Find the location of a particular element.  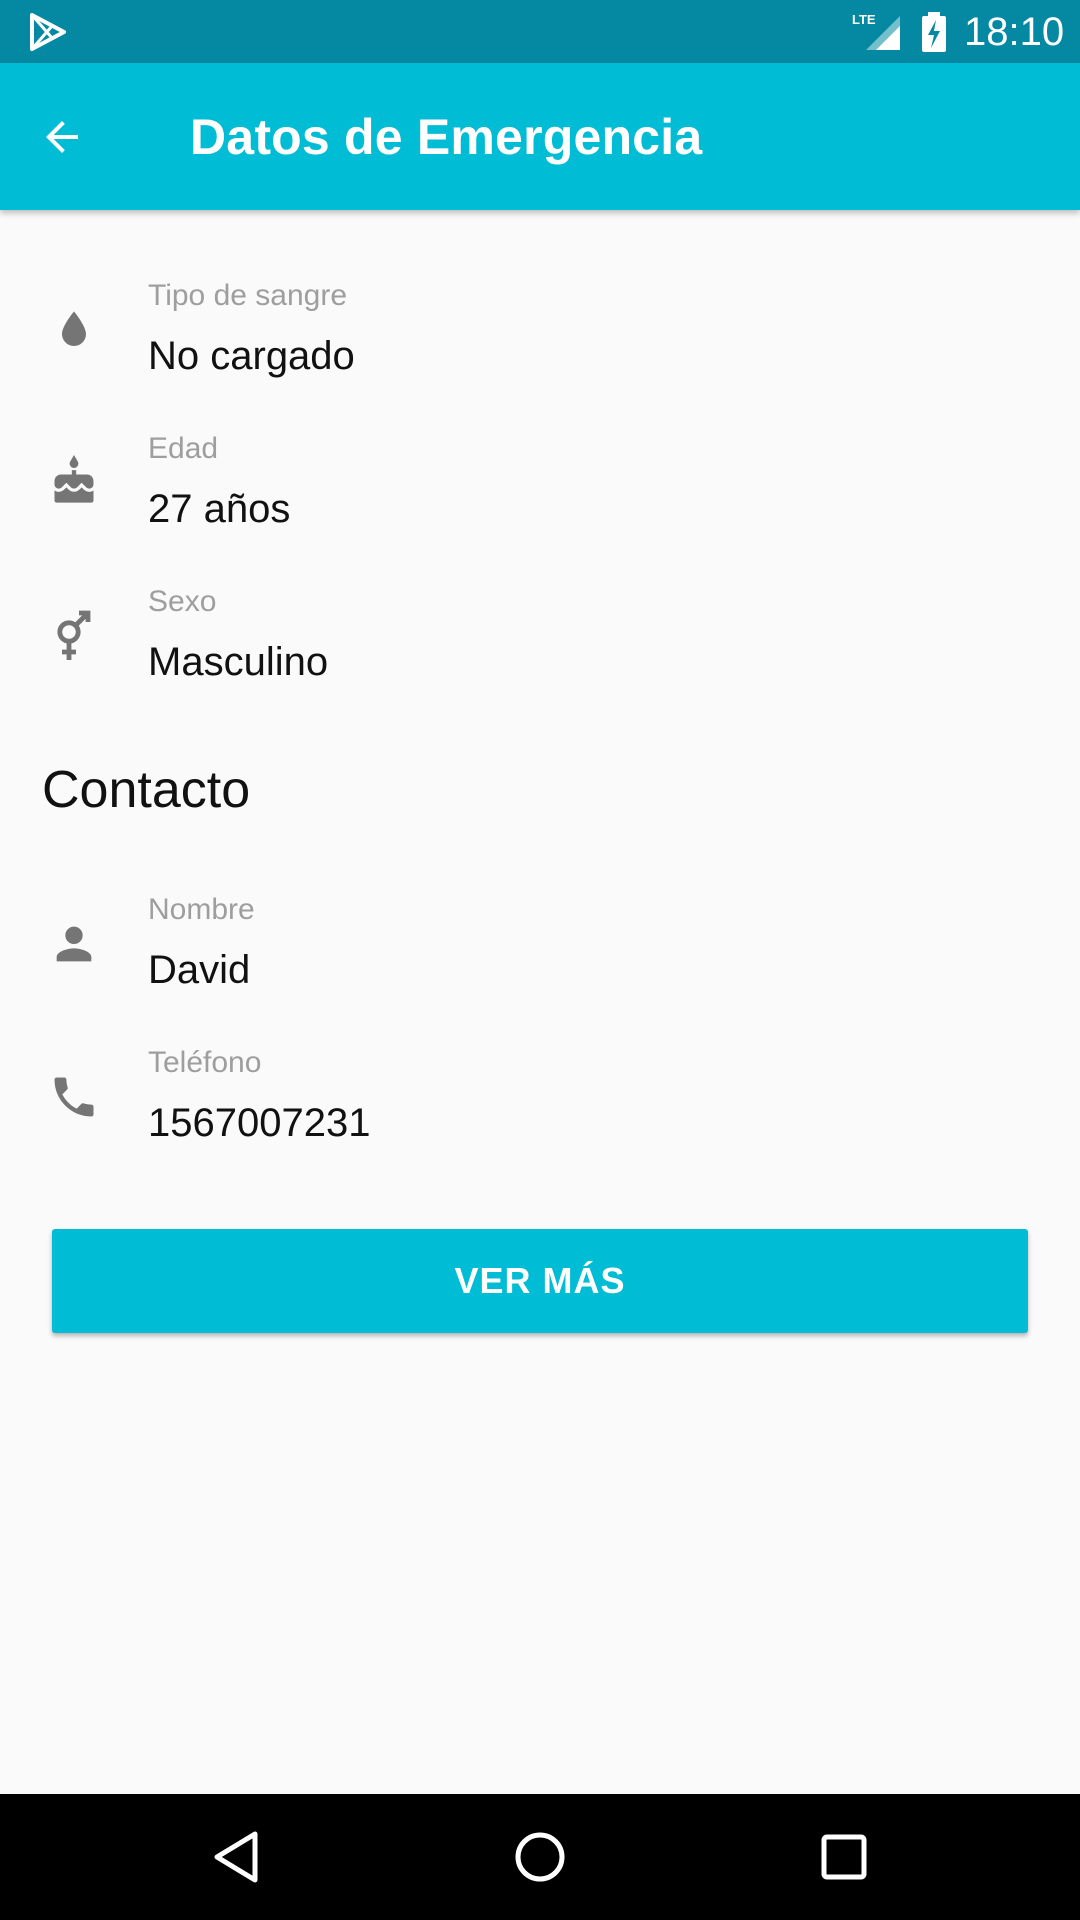

nav-back-button is located at coordinates (236, 1857).